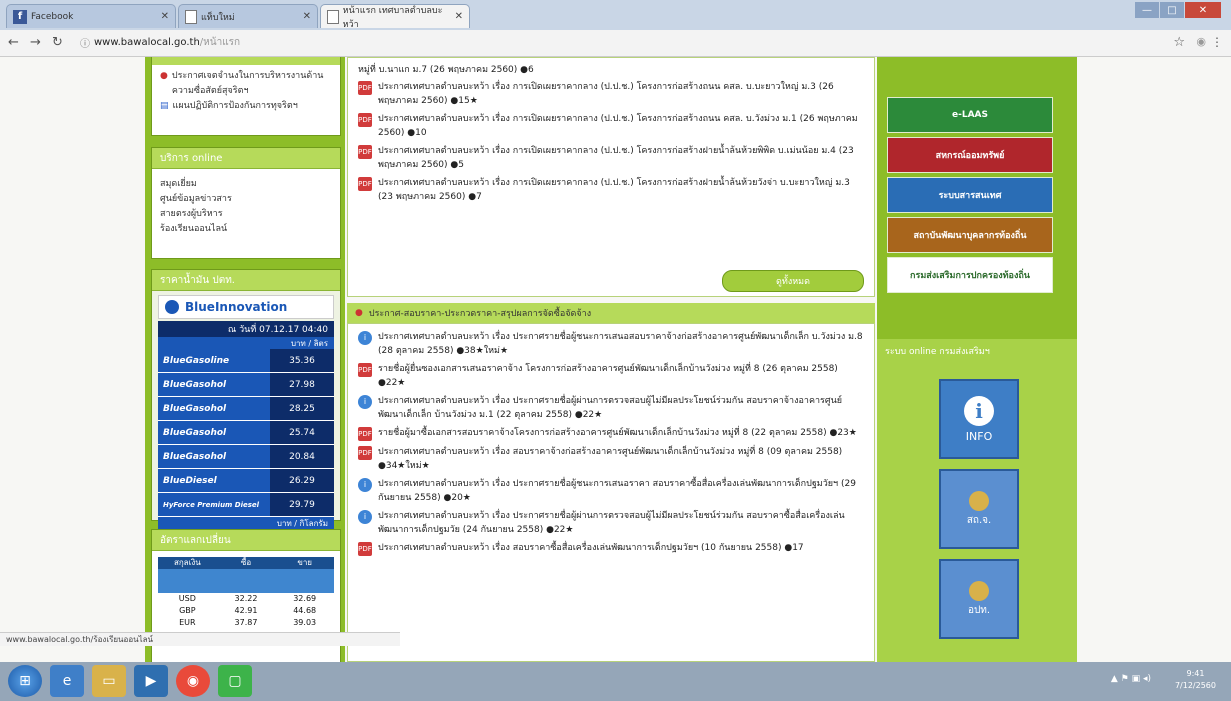 The image size is (1231, 701). Describe the element at coordinates (235, 681) in the screenshot. I see `line-icon: ▢` at that location.